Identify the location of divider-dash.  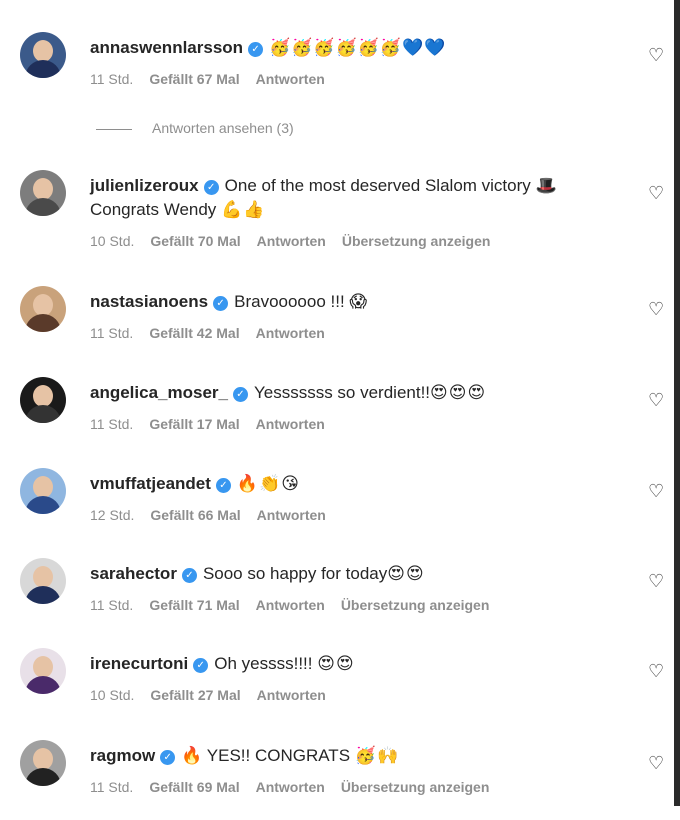
(114, 129).